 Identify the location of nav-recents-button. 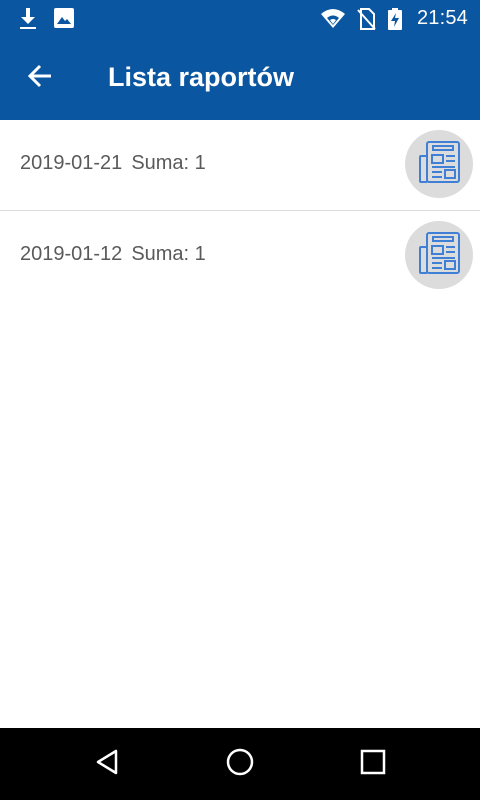
(373, 764).